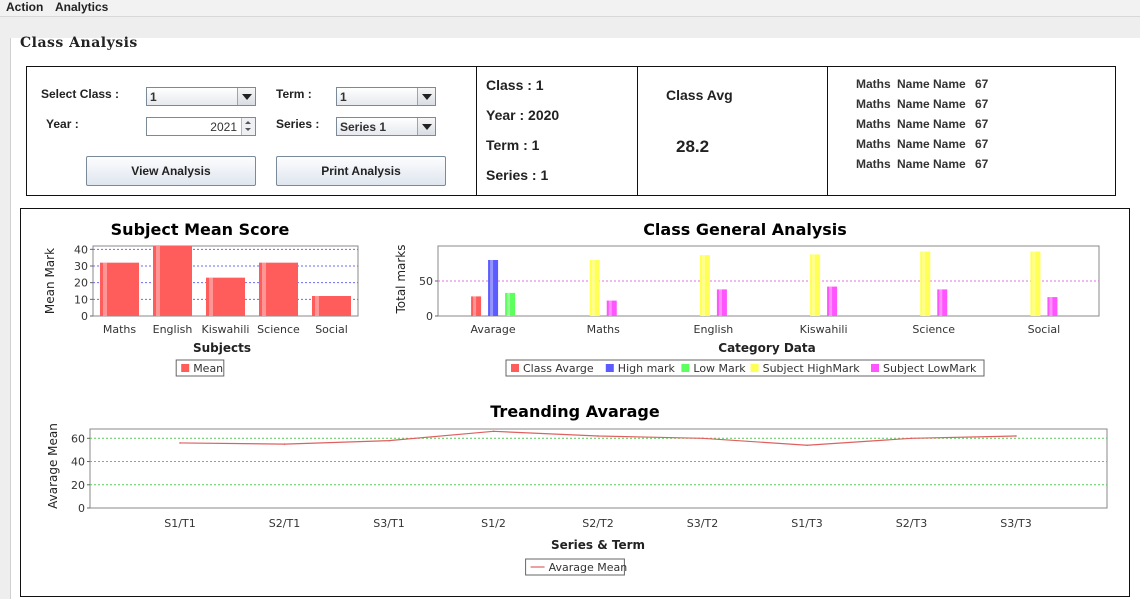 The image size is (1140, 599). I want to click on y-axis-label: Total marks, so click(401, 279).